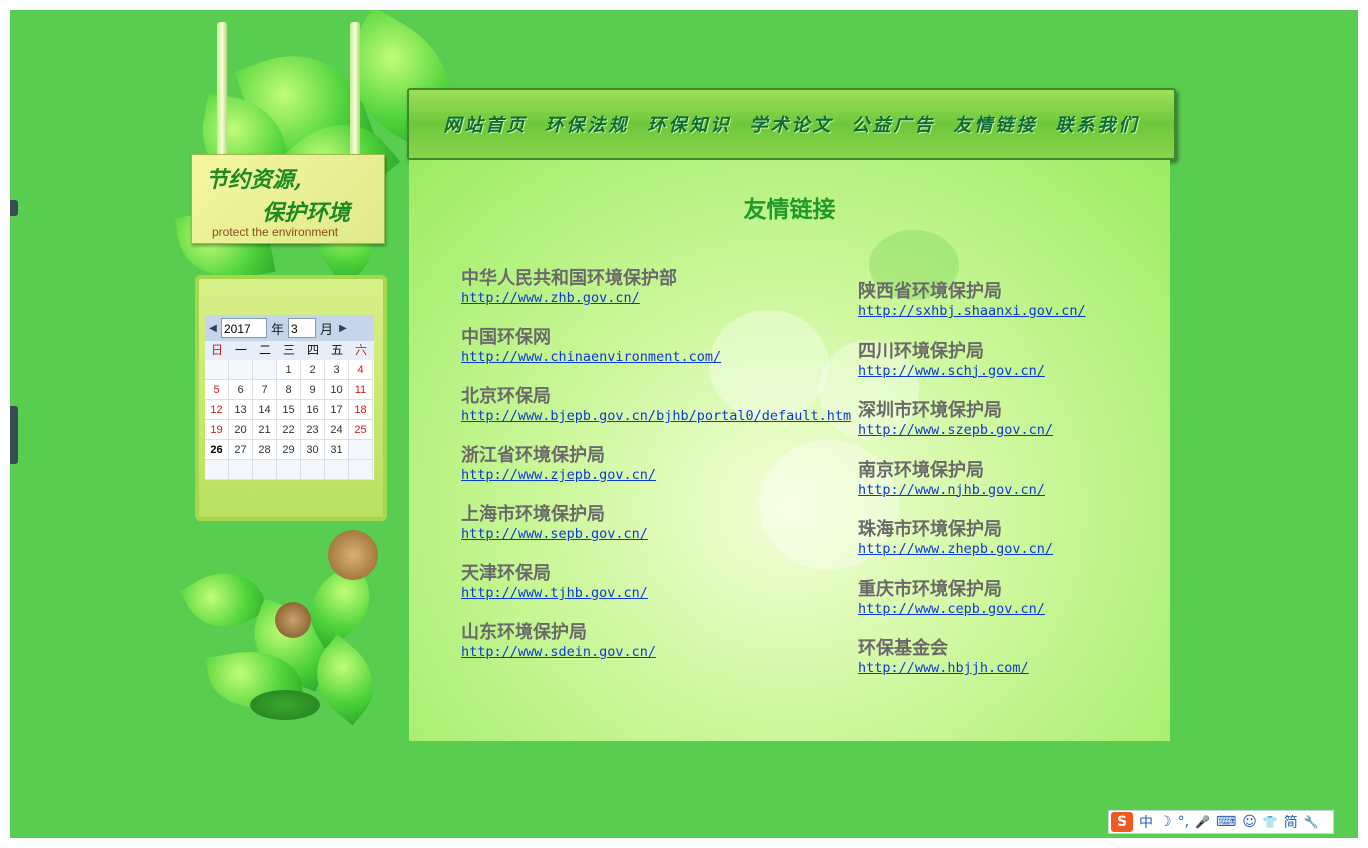 The width and height of the screenshot is (1368, 848). What do you see at coordinates (337, 390) in the screenshot?
I see `calendar-day: 10` at bounding box center [337, 390].